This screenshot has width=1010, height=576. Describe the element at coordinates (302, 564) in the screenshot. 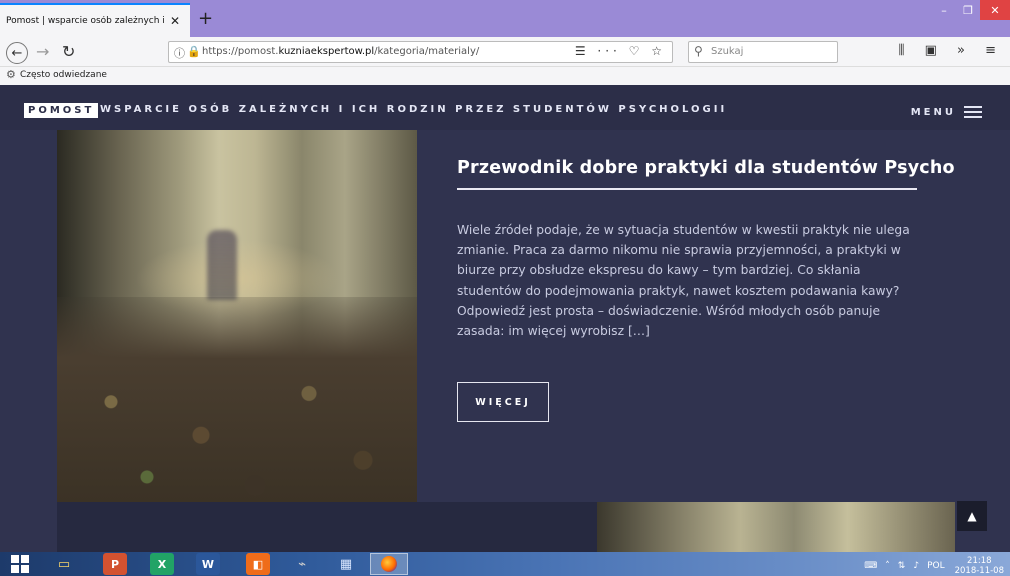

I see `usb-drive-icon: ⌁` at that location.